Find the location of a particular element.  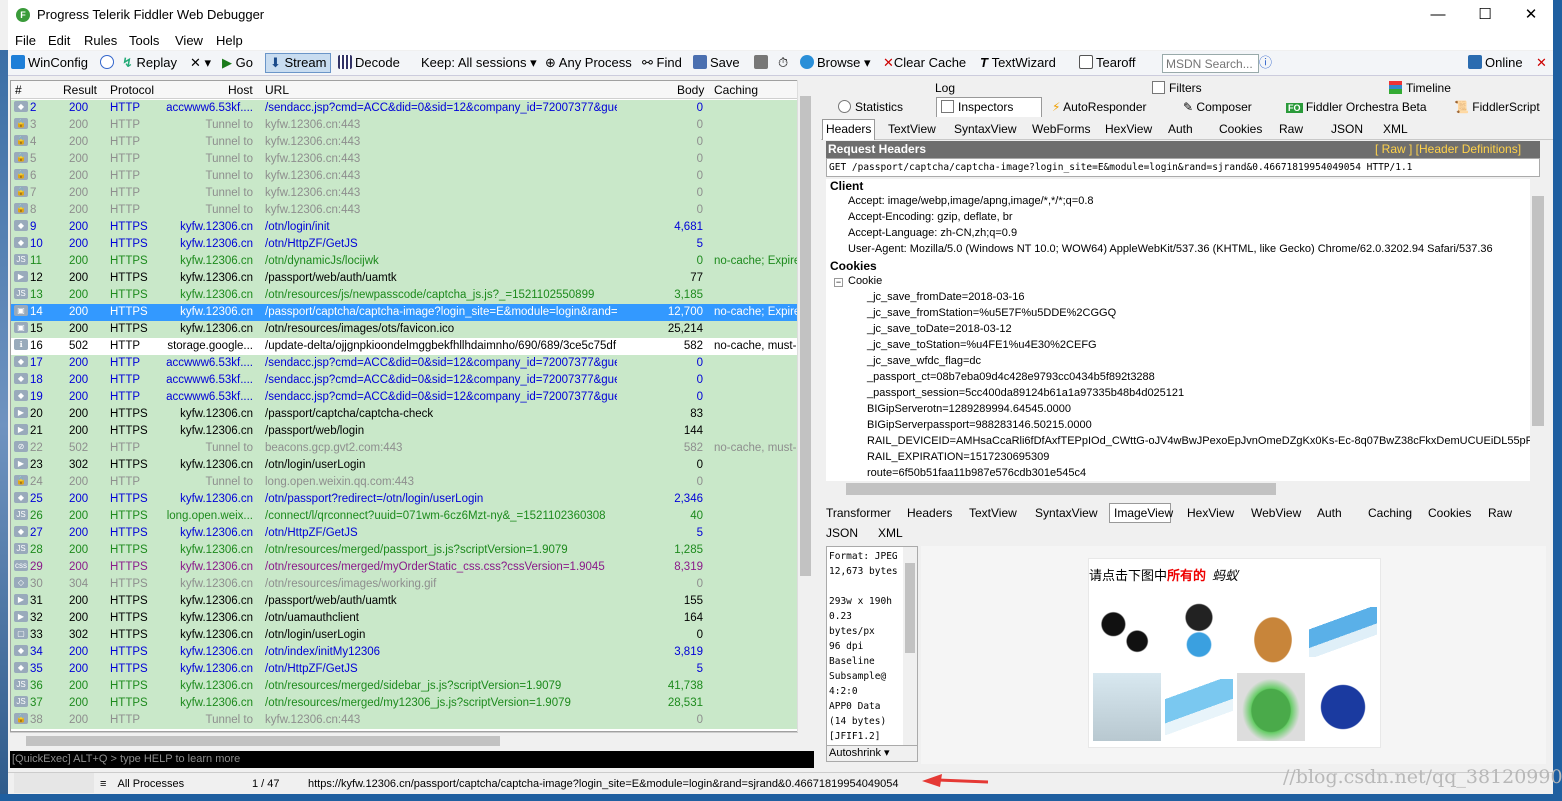

any-process-button: ⊕ Any Process is located at coordinates (588, 64).